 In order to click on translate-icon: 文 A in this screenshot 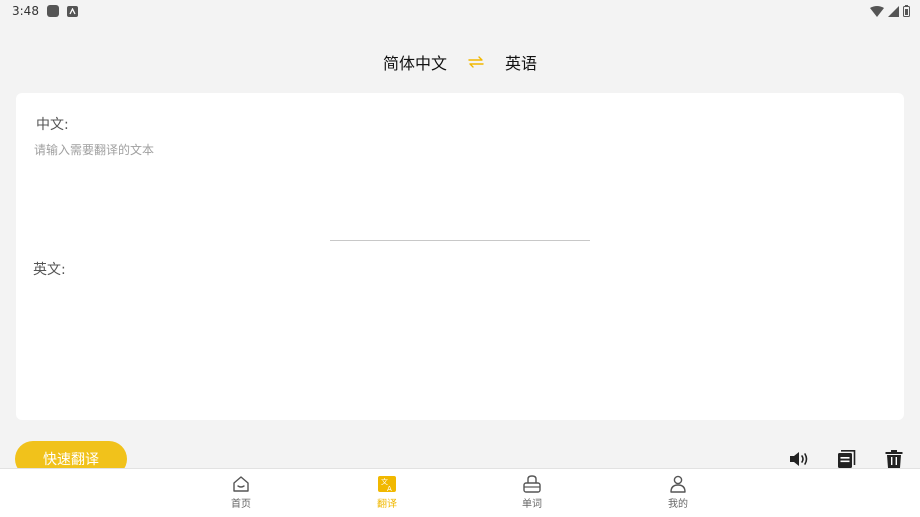, I will do `click(387, 484)`.